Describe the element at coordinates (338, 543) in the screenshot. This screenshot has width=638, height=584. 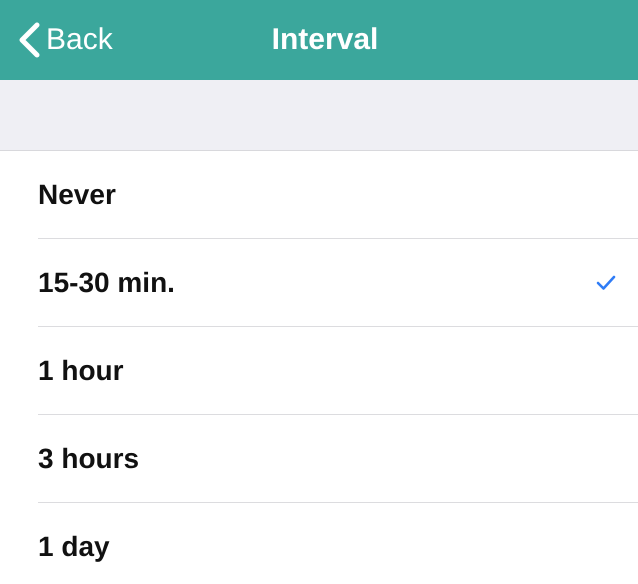
I see `option-row: 1 day` at that location.